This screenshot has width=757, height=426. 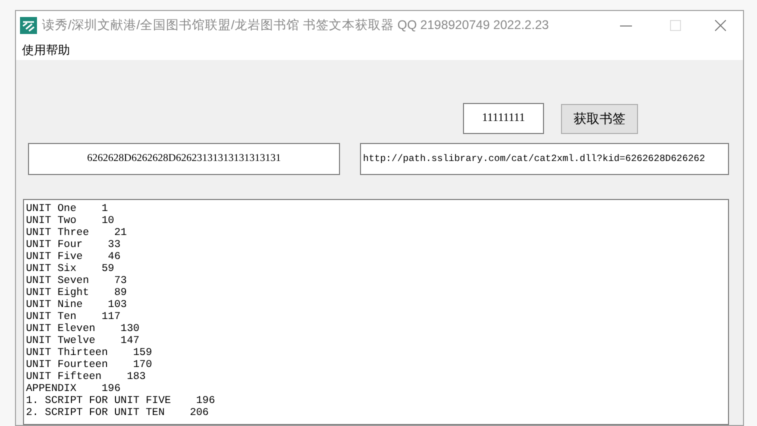 I want to click on input-field: 11111111, so click(x=503, y=118).